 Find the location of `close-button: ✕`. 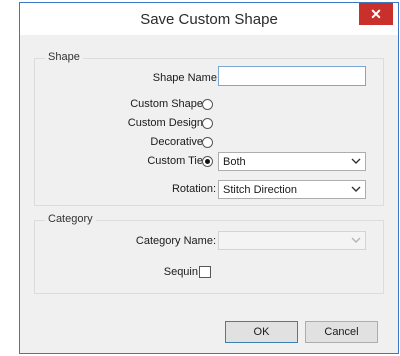

close-button: ✕ is located at coordinates (376, 14).